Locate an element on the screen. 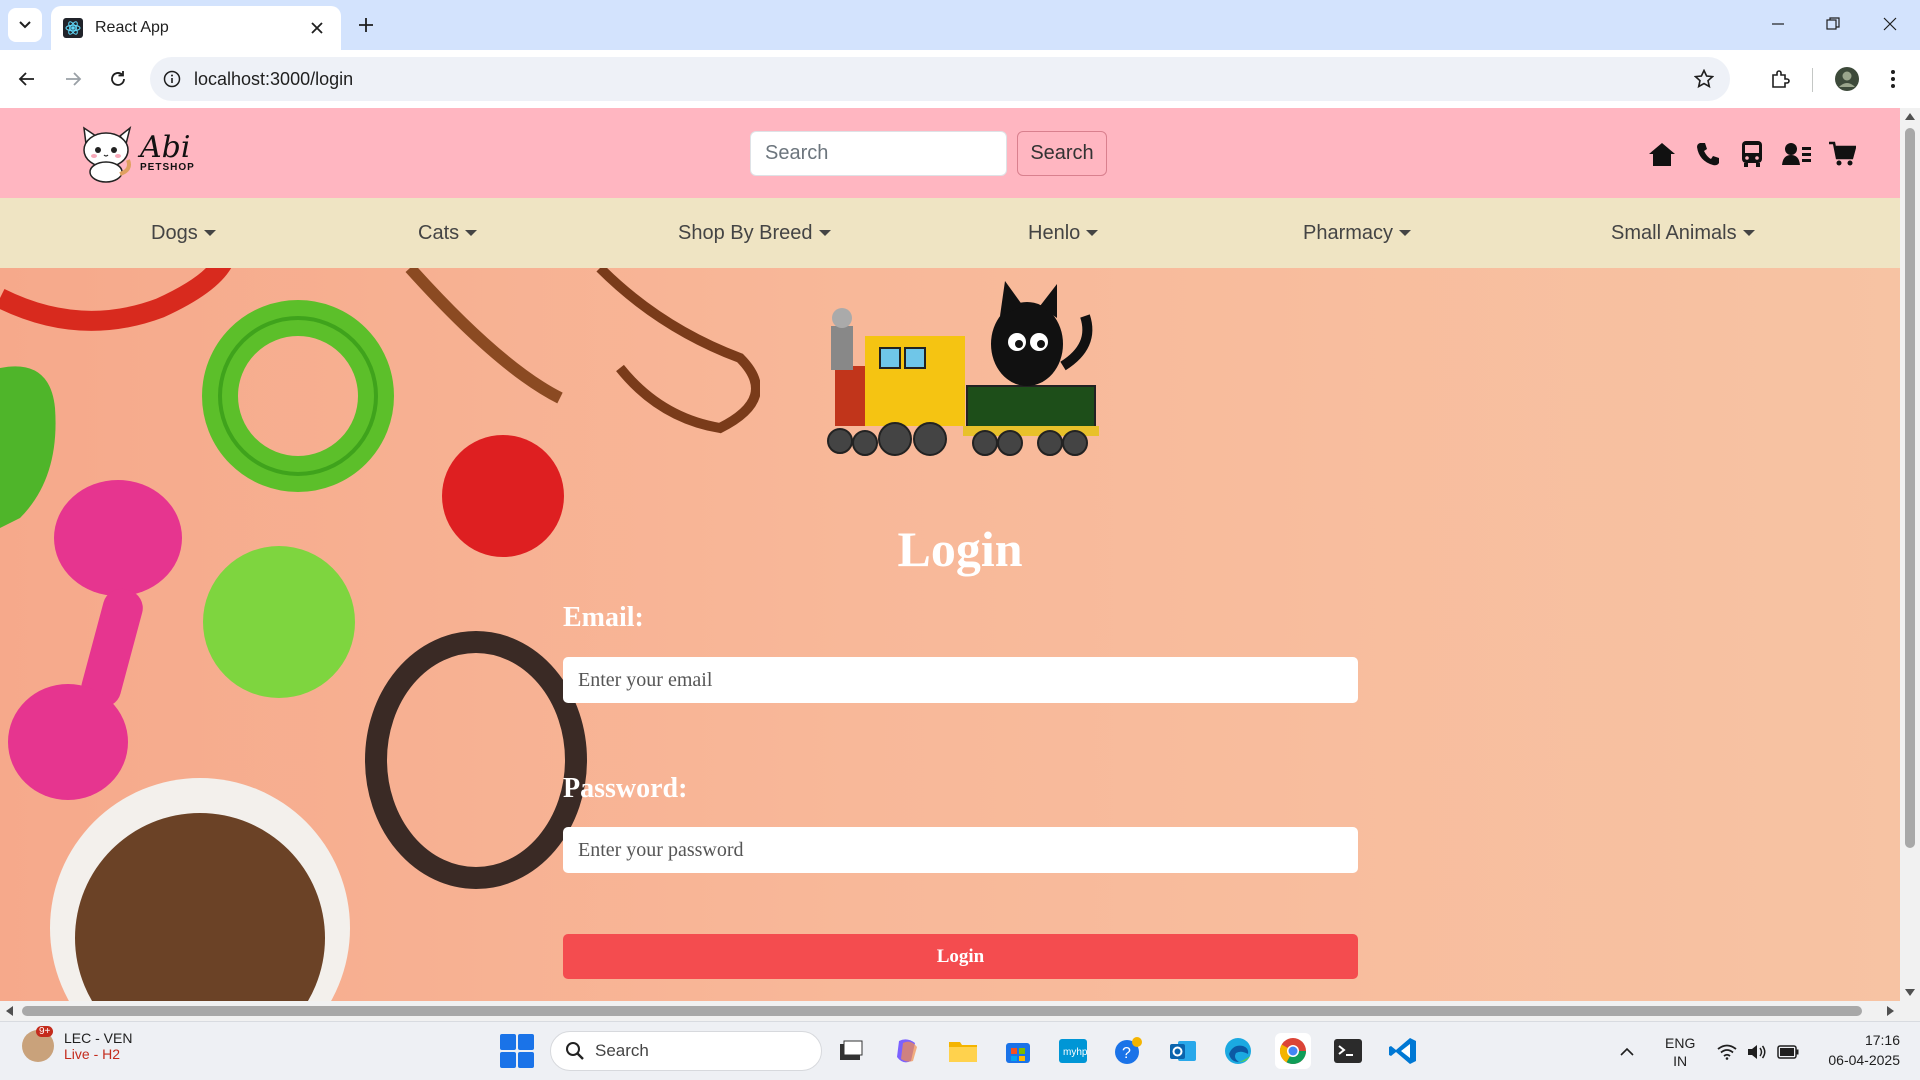  vertical-scroll-thumb is located at coordinates (1910, 488).